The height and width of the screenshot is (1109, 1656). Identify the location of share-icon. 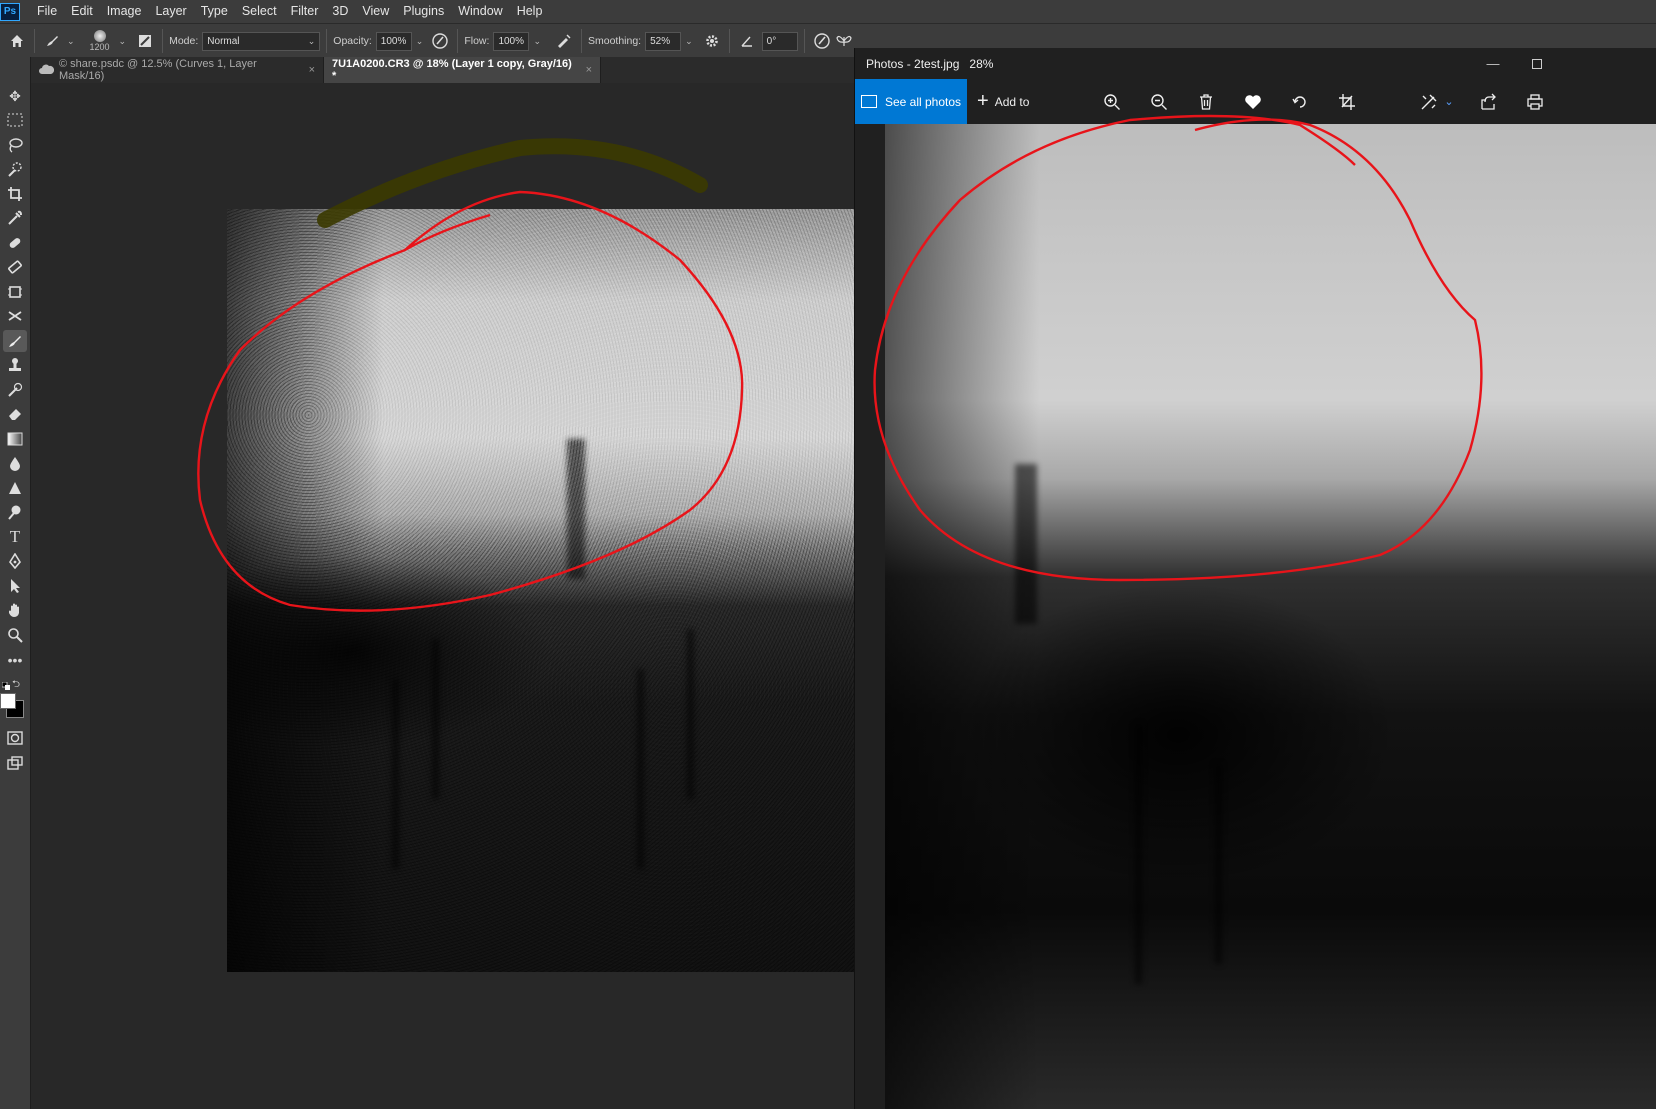
(1489, 101).